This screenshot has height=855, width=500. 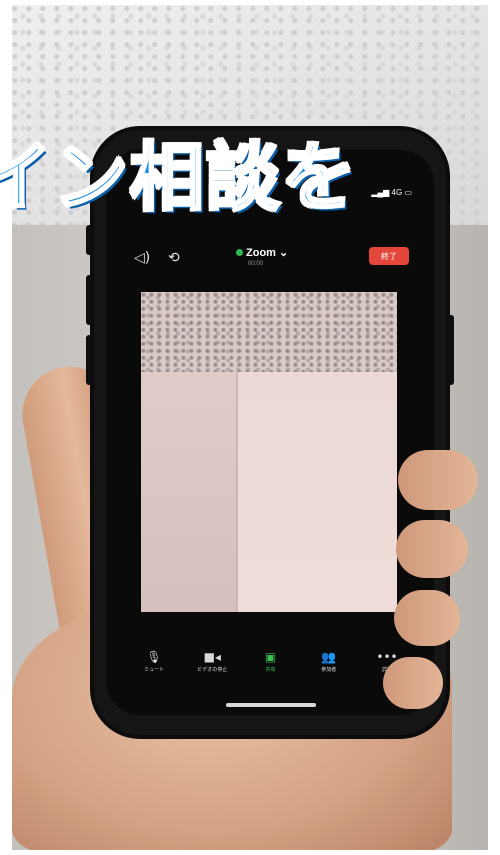 I want to click on meeting-timer: 00:00, so click(x=256, y=264).